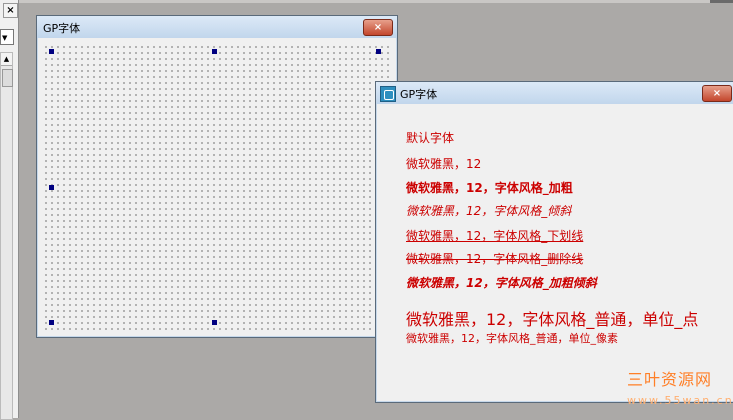 The width and height of the screenshot is (733, 420). I want to click on watermark-url: www.55wan.cn, so click(680, 400).